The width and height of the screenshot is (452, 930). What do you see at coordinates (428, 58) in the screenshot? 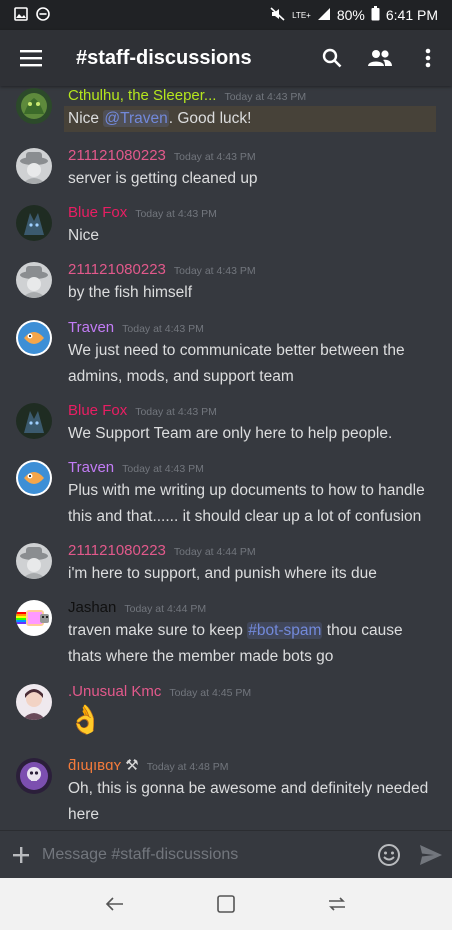
I see `more-vertical-icon` at bounding box center [428, 58].